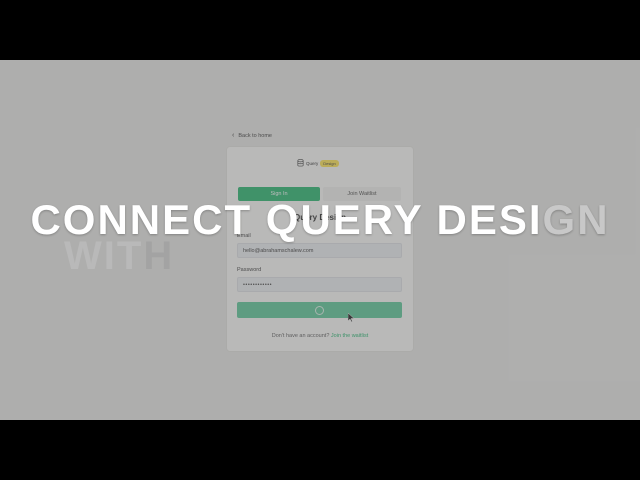  Describe the element at coordinates (320, 30) in the screenshot. I see `letterbox-top` at that location.